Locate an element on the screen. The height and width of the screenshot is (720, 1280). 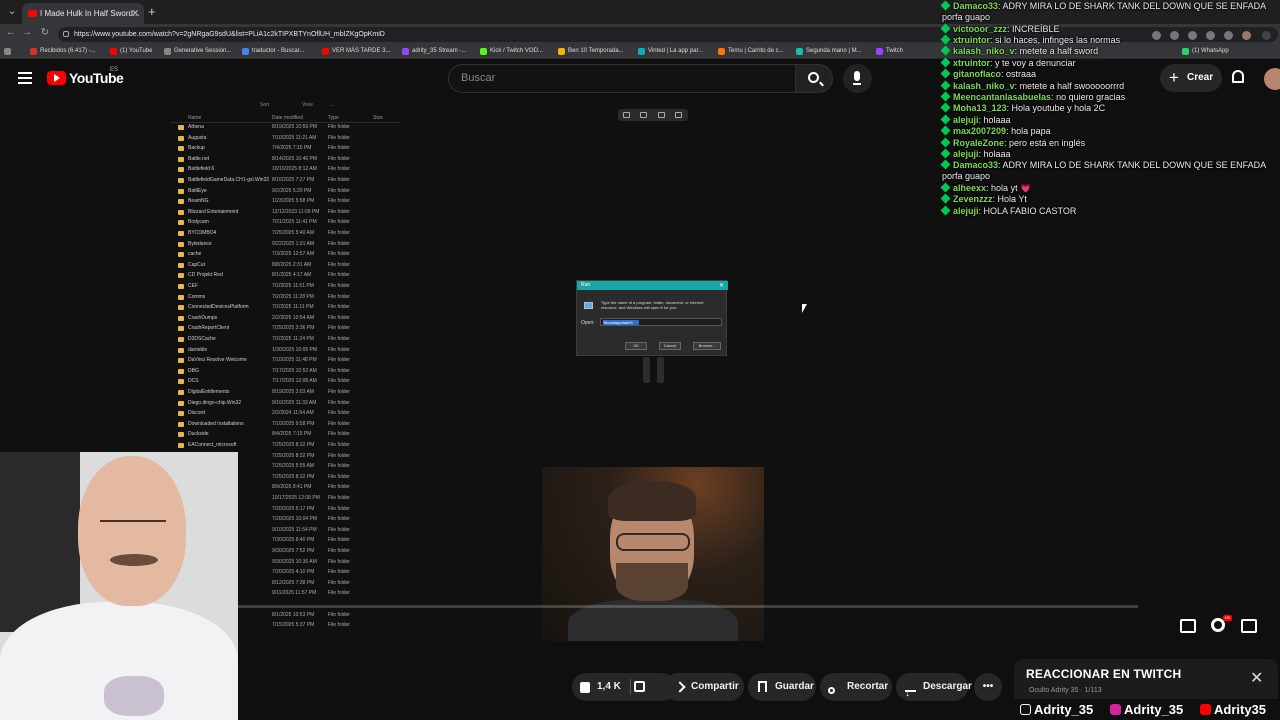
explorer-row: Comms 7/2/2025 11:28 PM File folder is located at coordinates (288, 297).